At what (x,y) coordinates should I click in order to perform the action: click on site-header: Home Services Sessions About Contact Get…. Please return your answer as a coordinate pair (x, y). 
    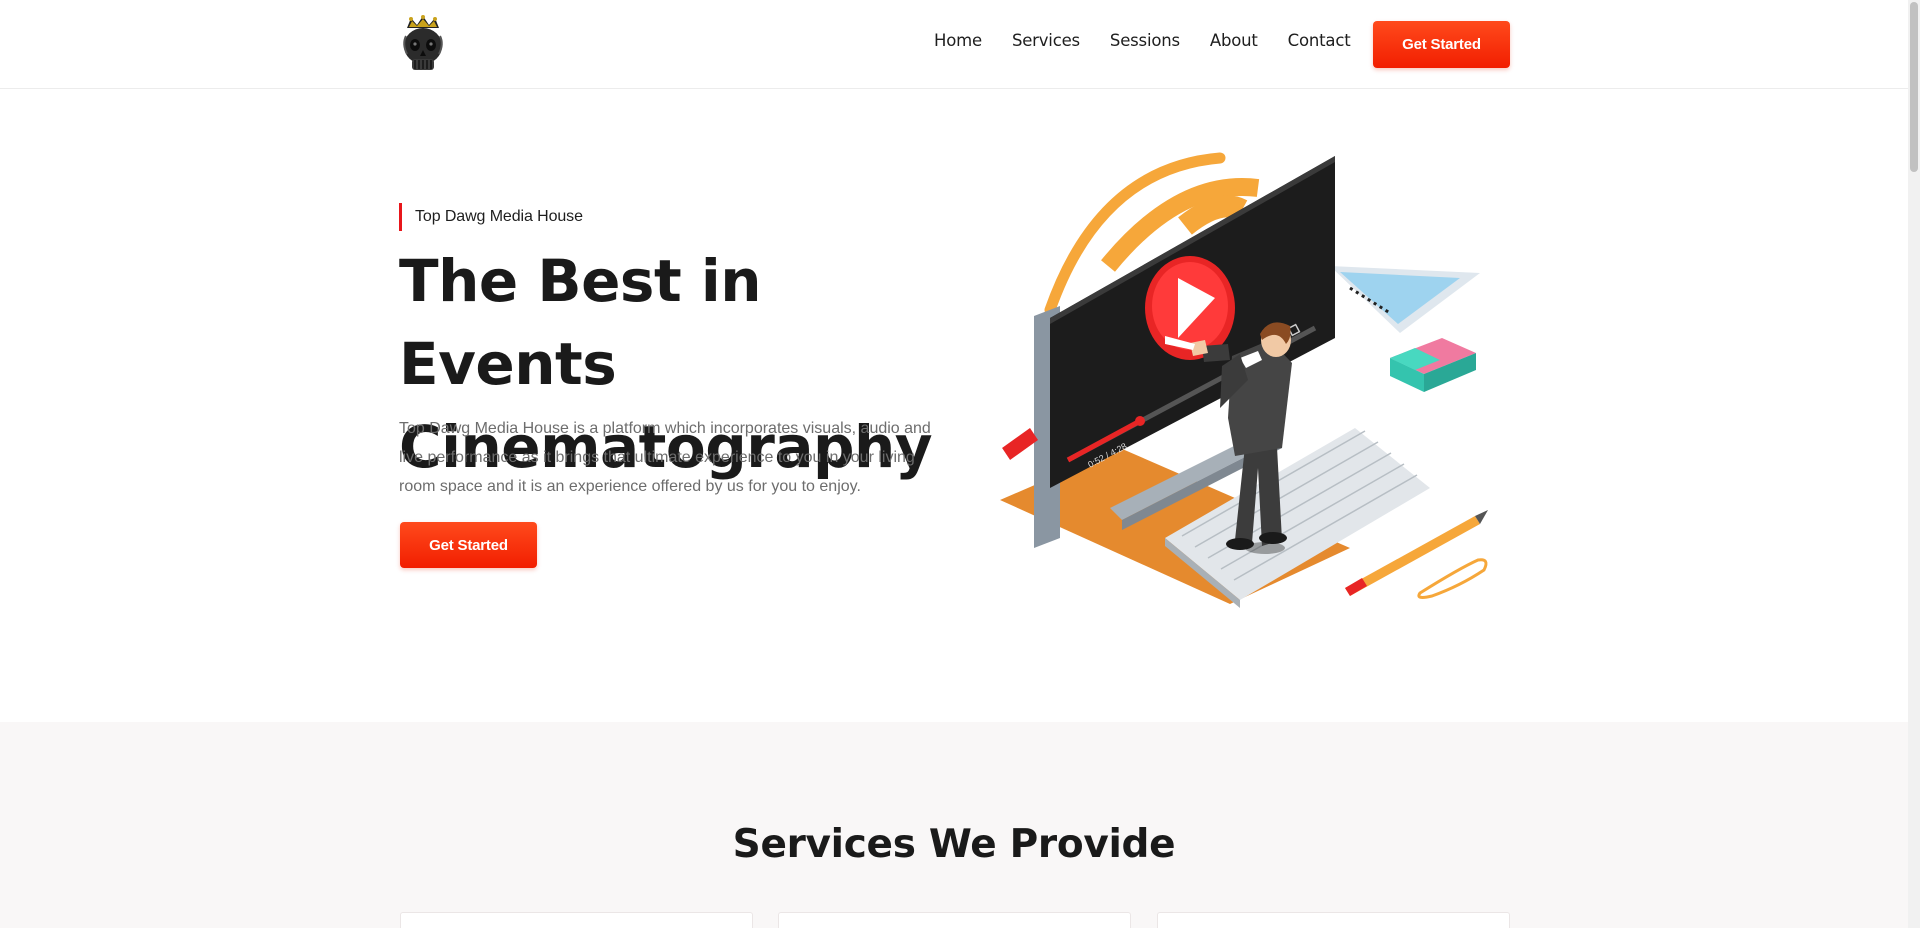
    Looking at the image, I should click on (954, 44).